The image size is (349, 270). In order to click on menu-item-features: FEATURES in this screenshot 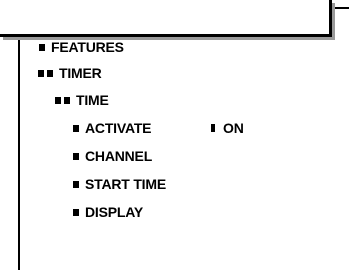, I will do `click(81, 47)`.